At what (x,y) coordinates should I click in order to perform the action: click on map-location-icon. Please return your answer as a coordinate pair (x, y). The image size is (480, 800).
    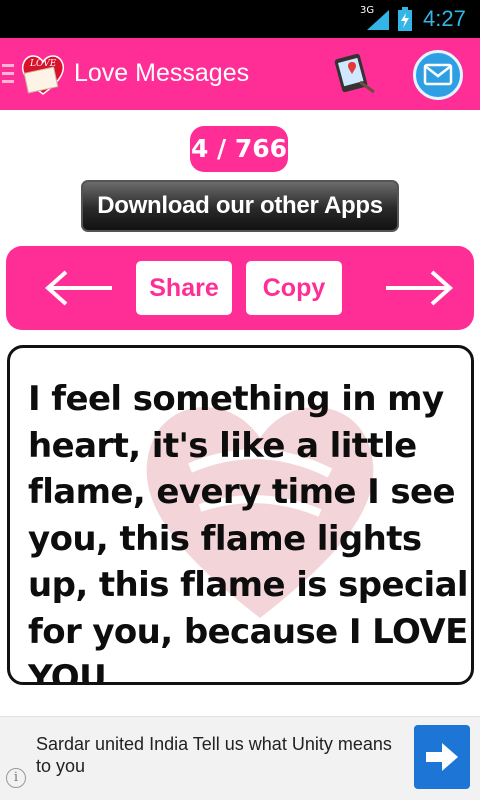
    Looking at the image, I should click on (354, 74).